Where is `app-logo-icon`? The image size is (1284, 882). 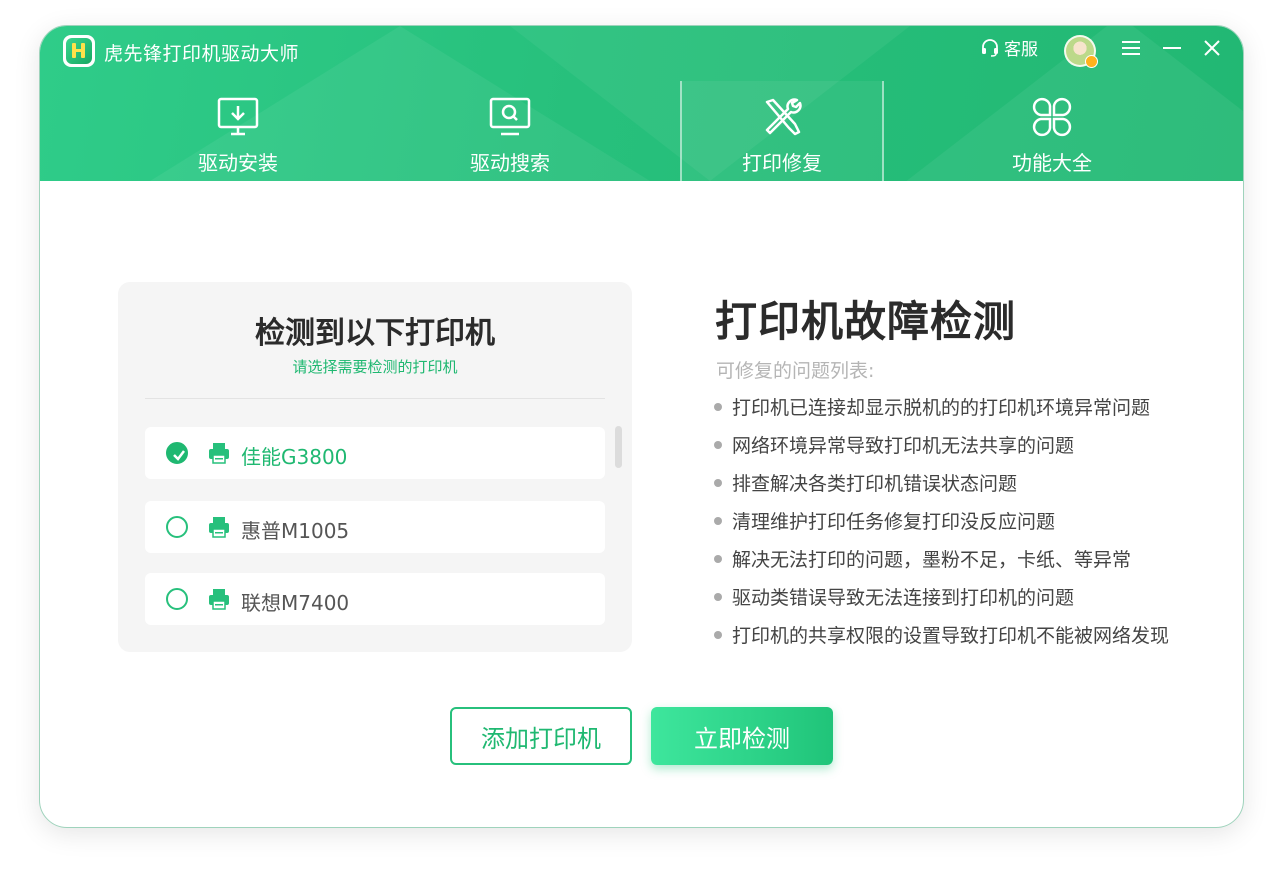 app-logo-icon is located at coordinates (79, 51).